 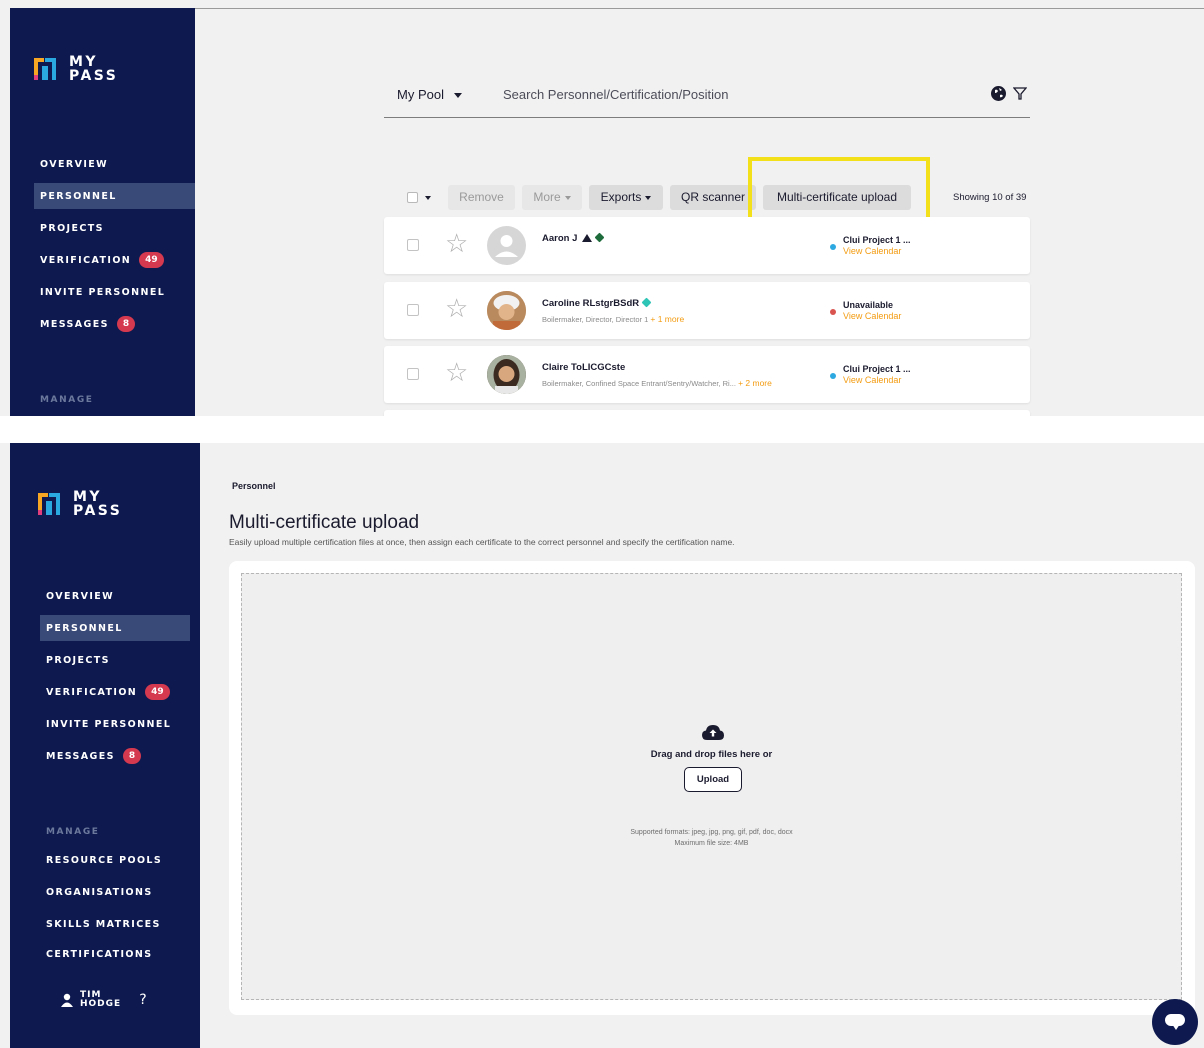 I want to click on user-menu: TIM HODGE ?, so click(x=104, y=1000).